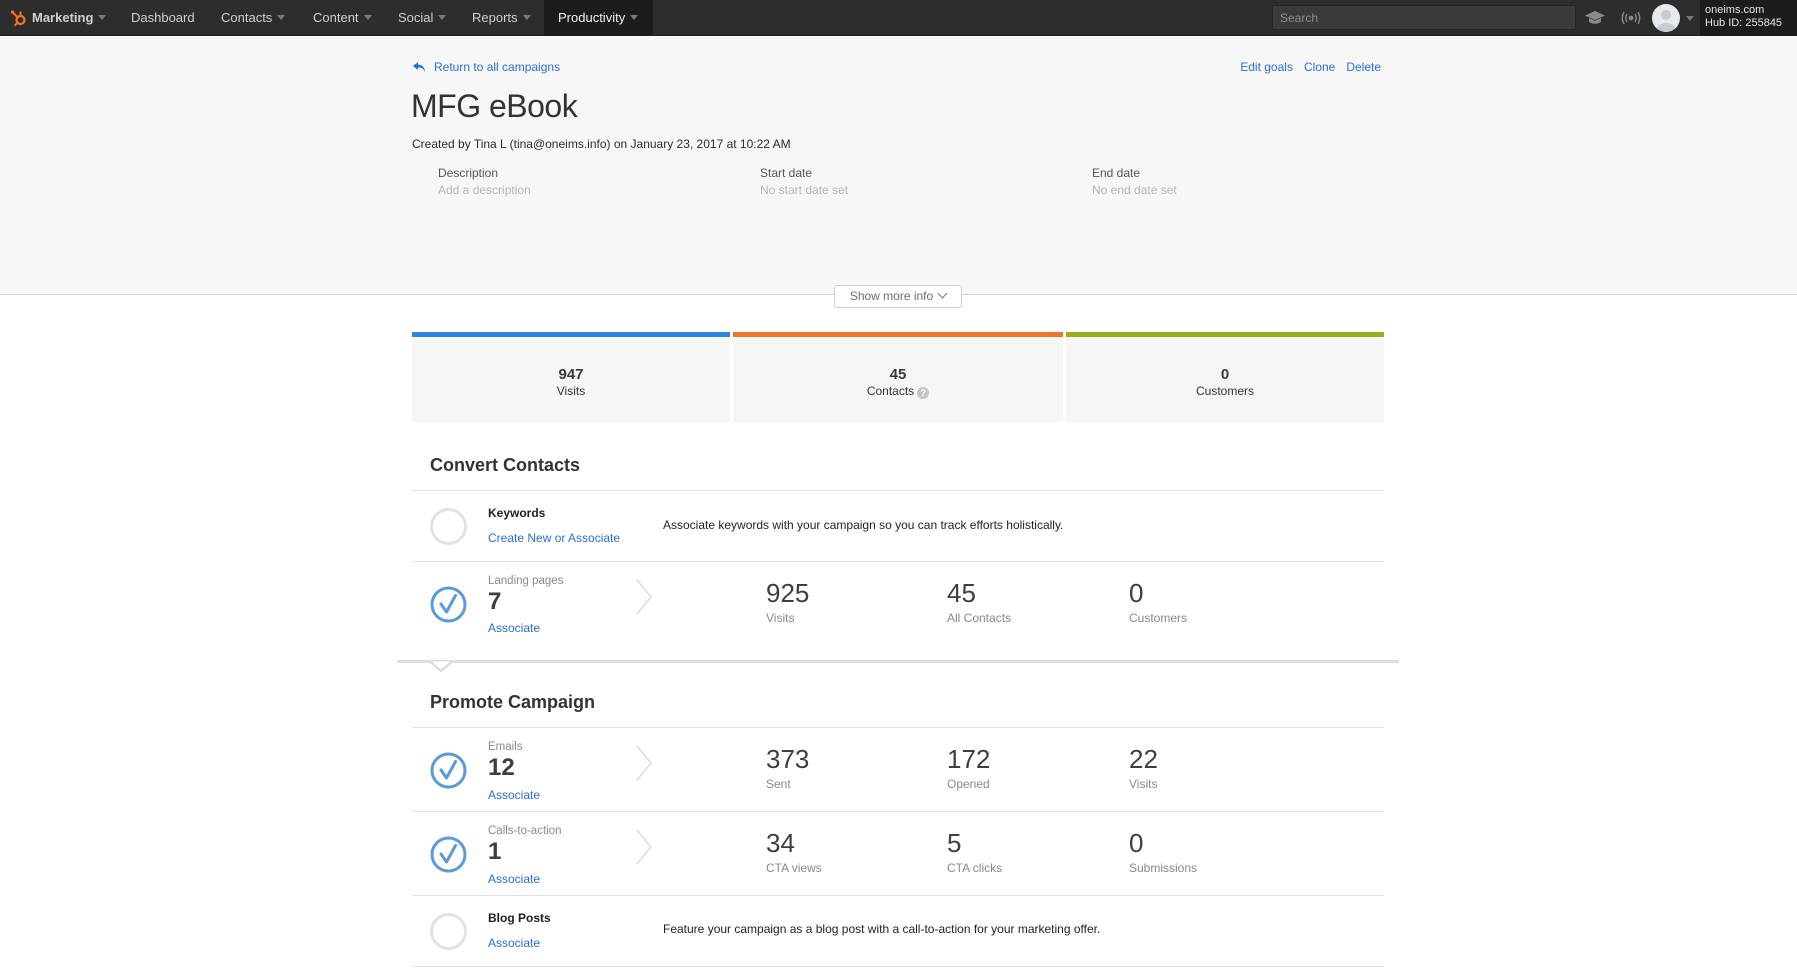  Describe the element at coordinates (979, 601) in the screenshot. I see `metric-all-contacts: 45 All Contacts` at that location.